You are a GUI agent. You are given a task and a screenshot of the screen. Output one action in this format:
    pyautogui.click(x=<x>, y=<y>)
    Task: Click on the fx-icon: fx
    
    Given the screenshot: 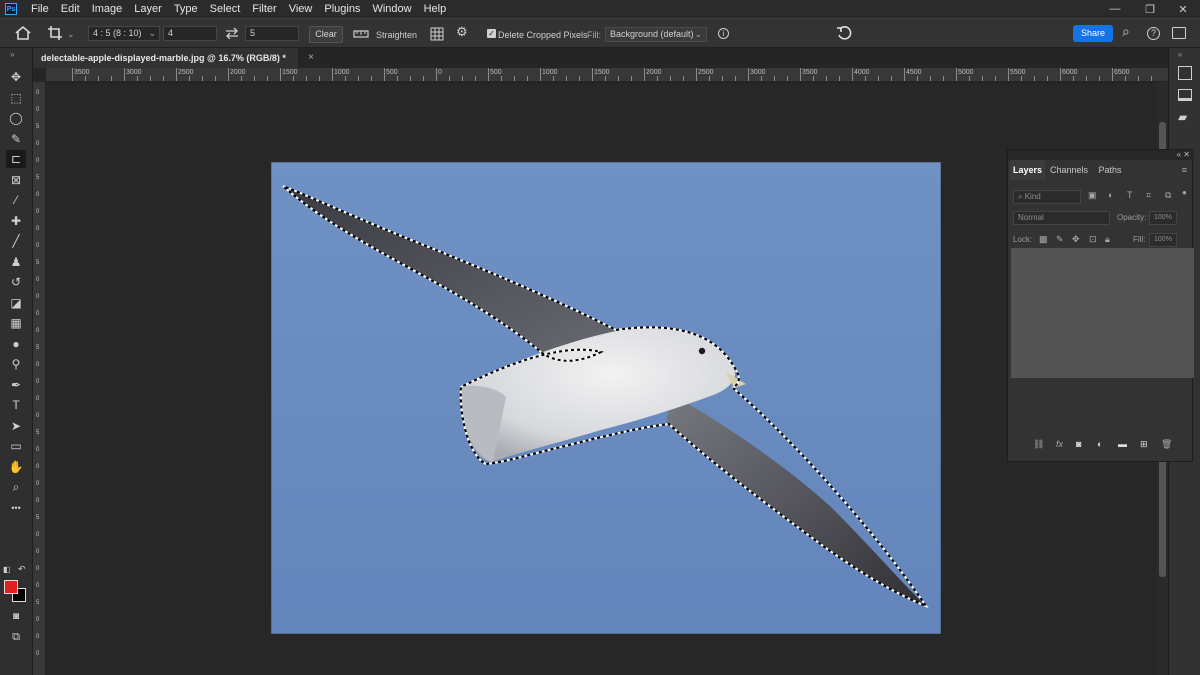 What is the action you would take?
    pyautogui.click(x=1059, y=444)
    